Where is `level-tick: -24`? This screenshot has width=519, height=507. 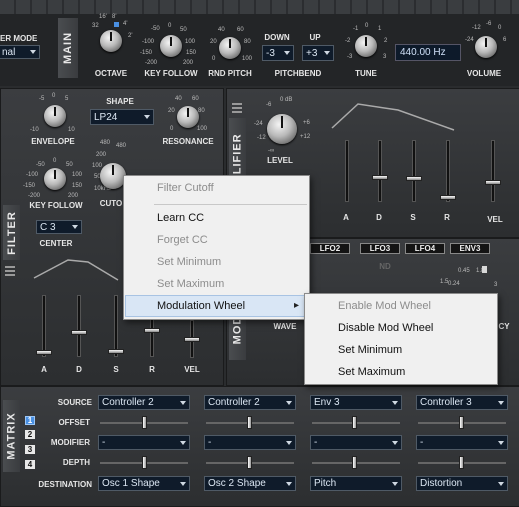 level-tick: -24 is located at coordinates (258, 124).